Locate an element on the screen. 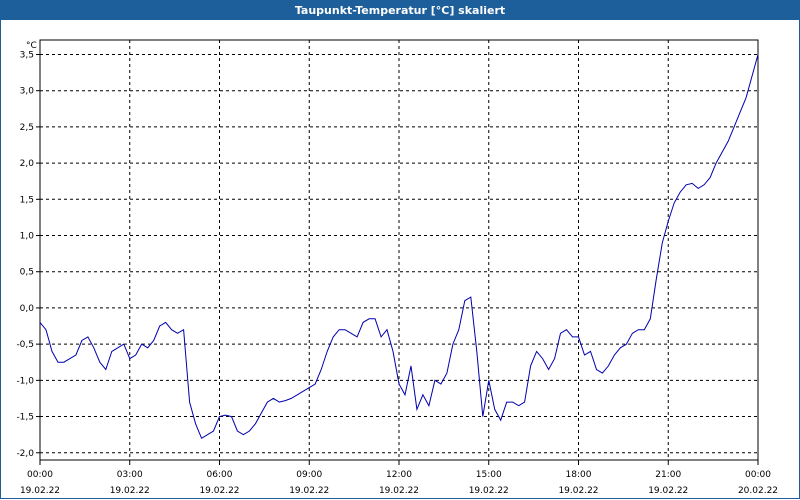 The image size is (800, 500). x-tick-time-label: 15:00 is located at coordinates (489, 475).